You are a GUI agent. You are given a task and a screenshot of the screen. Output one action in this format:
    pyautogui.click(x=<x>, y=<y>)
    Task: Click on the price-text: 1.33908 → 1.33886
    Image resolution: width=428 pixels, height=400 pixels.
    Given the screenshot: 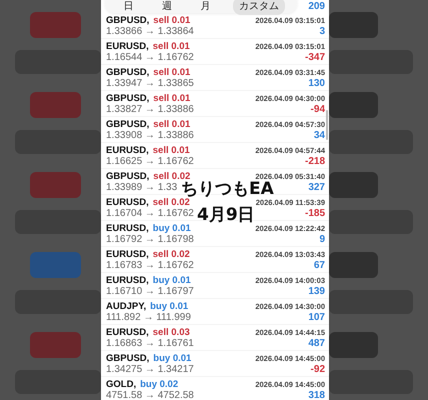 What is the action you would take?
    pyautogui.click(x=150, y=135)
    